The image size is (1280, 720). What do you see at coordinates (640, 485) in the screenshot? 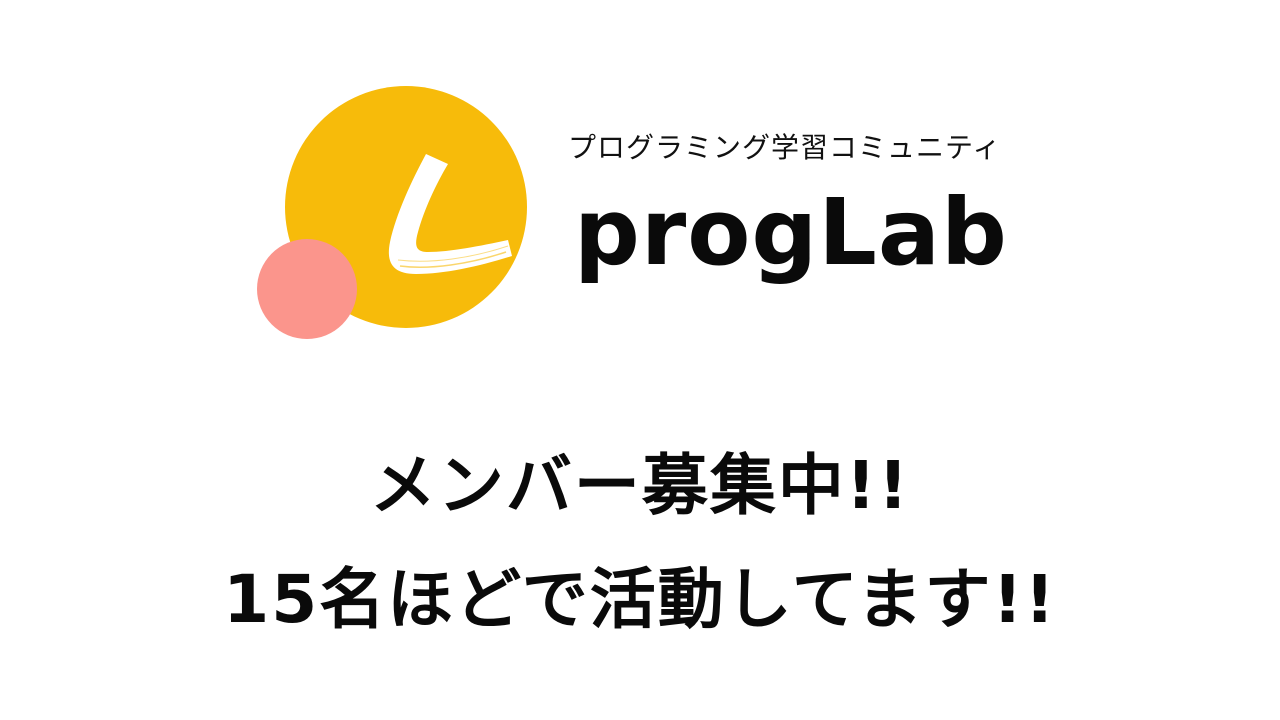
I see `recruit-headline: メンバー募集中!!` at bounding box center [640, 485].